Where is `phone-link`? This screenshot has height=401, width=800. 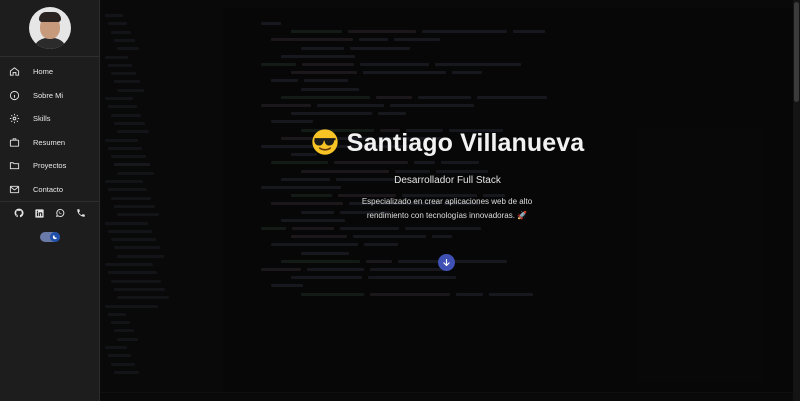
phone-link is located at coordinates (81, 213).